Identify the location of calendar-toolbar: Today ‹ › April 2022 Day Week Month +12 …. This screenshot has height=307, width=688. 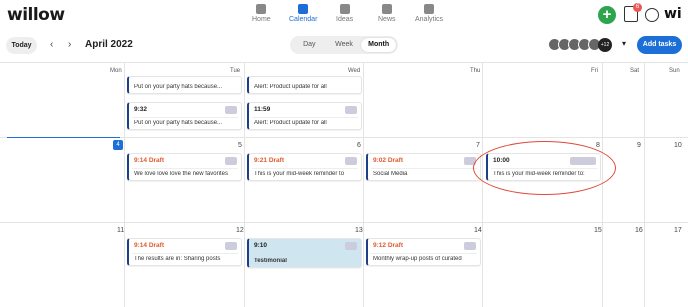
(344, 45).